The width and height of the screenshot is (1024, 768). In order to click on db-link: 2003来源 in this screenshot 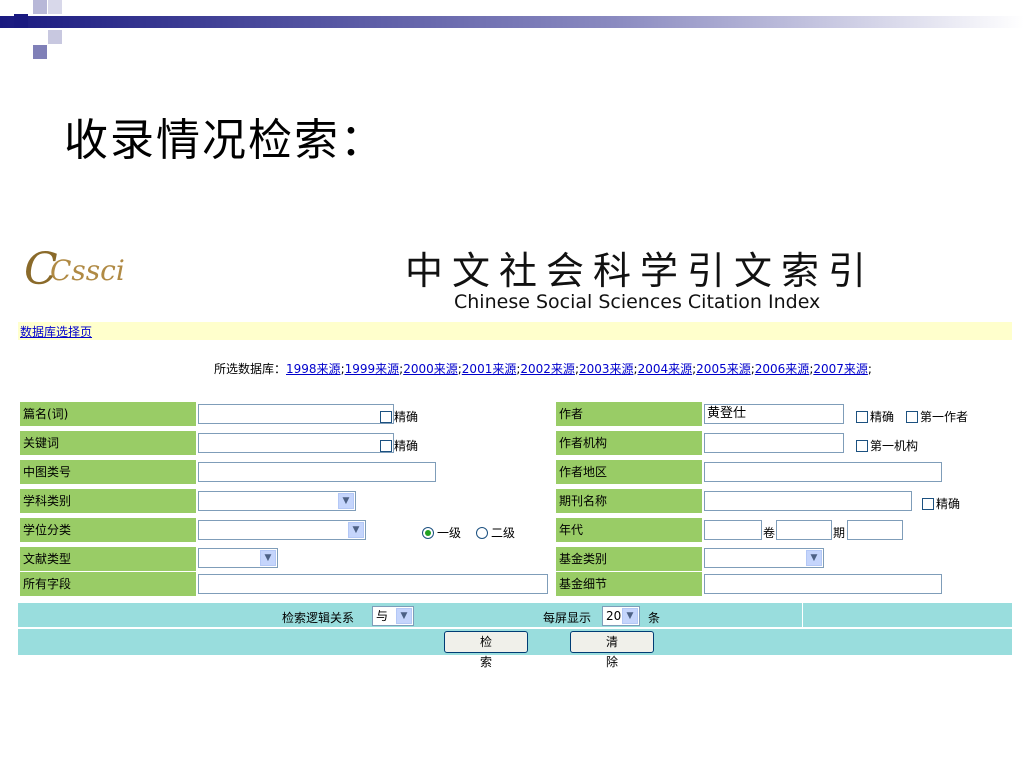, I will do `click(606, 369)`.